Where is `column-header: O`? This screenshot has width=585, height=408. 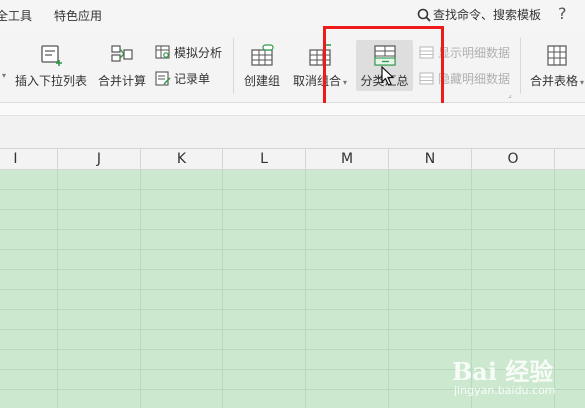 column-header: O is located at coordinates (513, 159).